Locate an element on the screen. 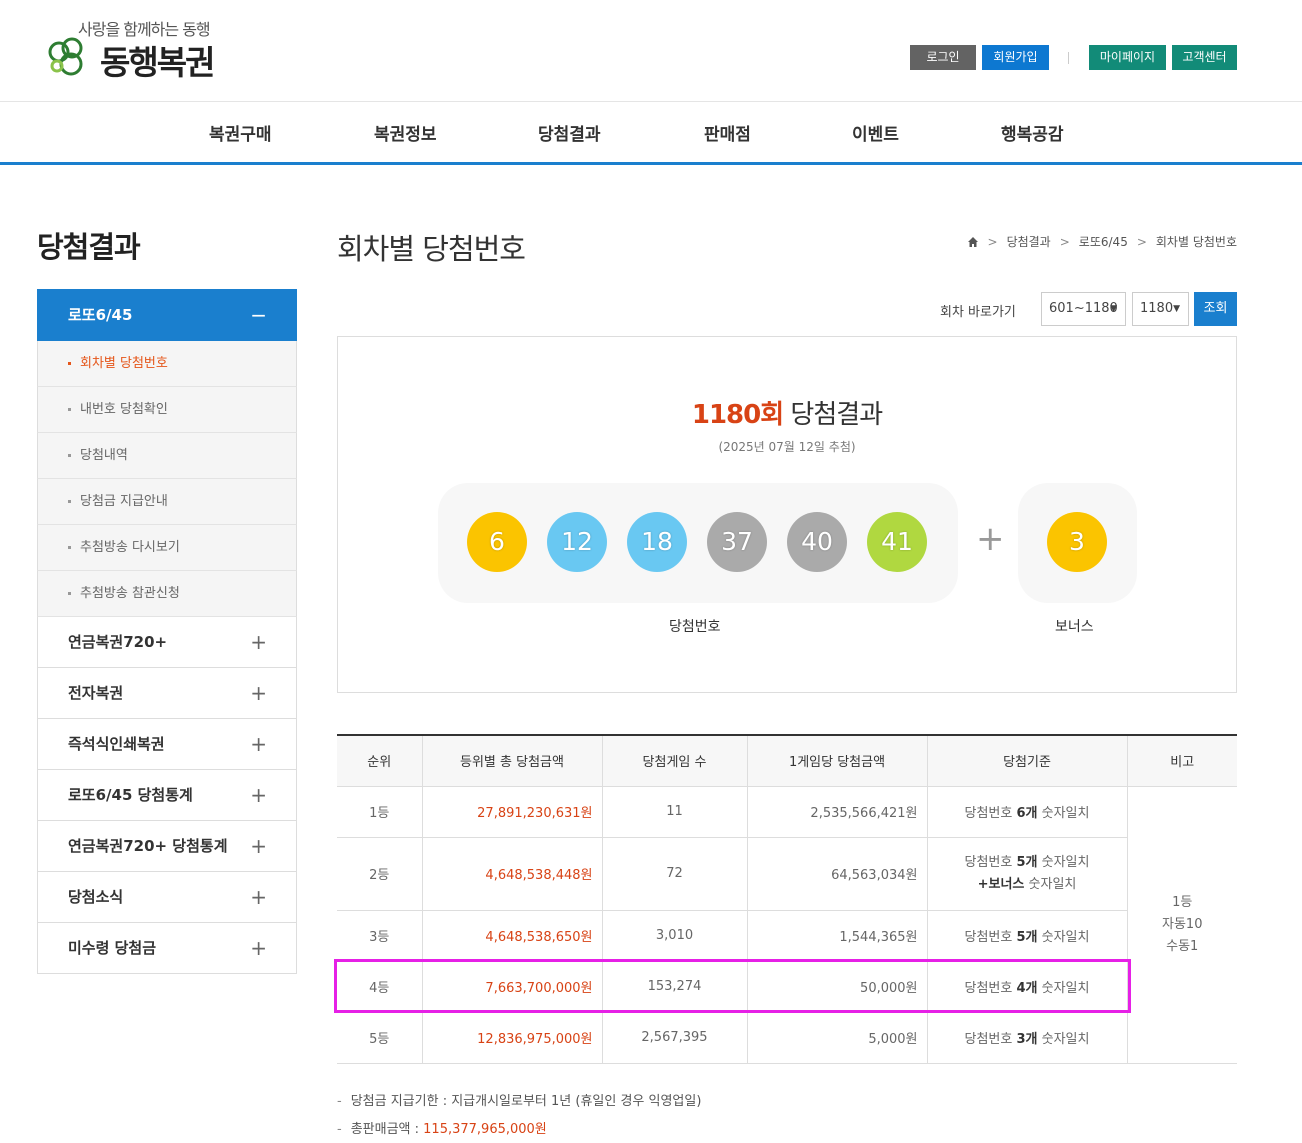 Image resolution: width=1302 pixels, height=1143 pixels. criteria-cell: 당첨번호 5개 숫자일치 +보너스 숫자일치 is located at coordinates (1026, 873).